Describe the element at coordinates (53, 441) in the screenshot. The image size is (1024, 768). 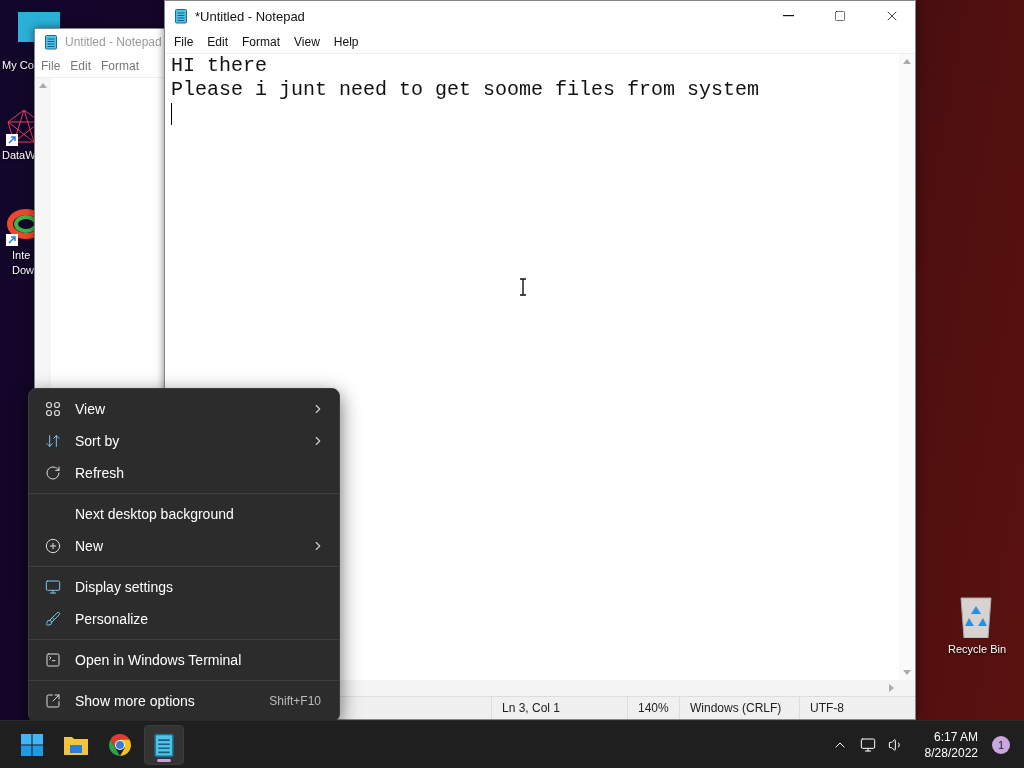
I see `sort-icon` at that location.